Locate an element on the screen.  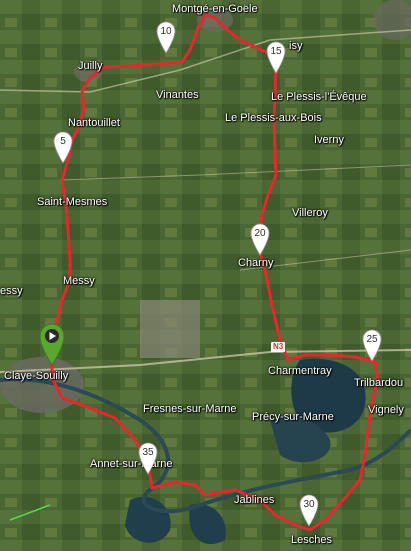
distance-marker-label: 25 is located at coordinates (372, 339).